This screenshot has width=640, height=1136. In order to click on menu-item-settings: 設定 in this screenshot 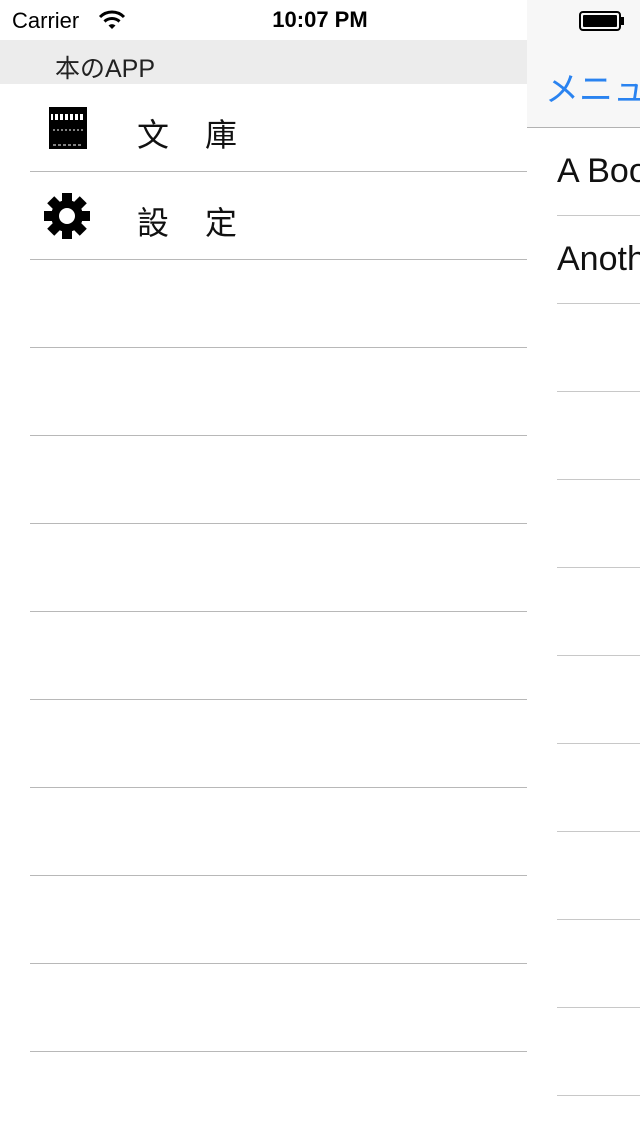, I will do `click(278, 216)`.